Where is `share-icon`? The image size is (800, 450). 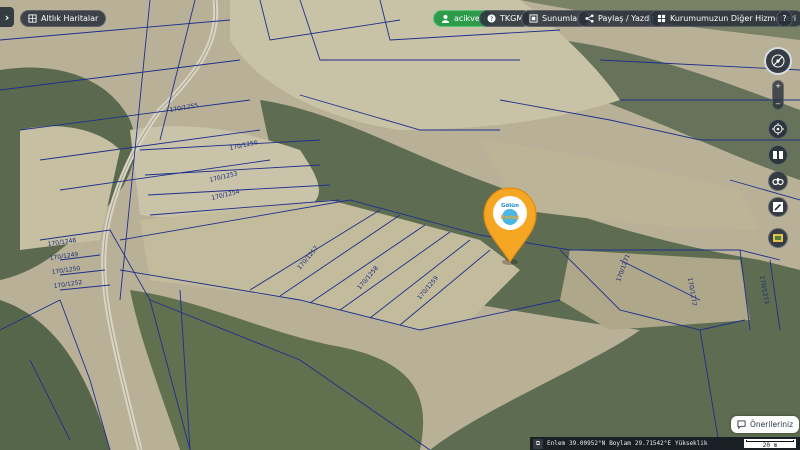 share-icon is located at coordinates (589, 18).